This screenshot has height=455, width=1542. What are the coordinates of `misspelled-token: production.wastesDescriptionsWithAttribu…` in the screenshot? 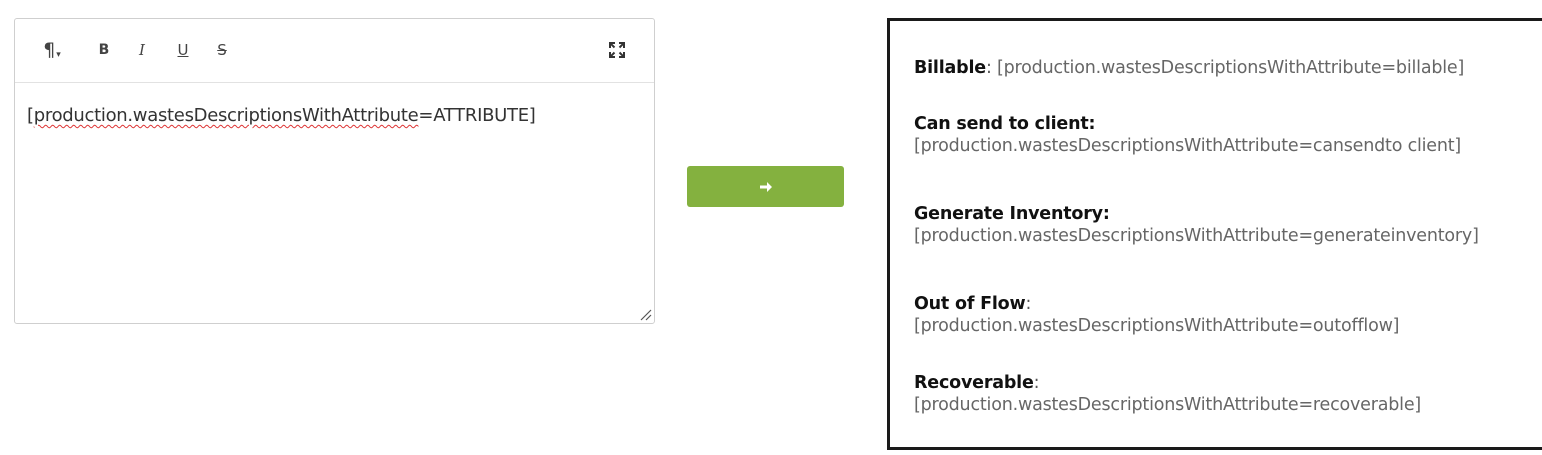 It's located at (226, 115).